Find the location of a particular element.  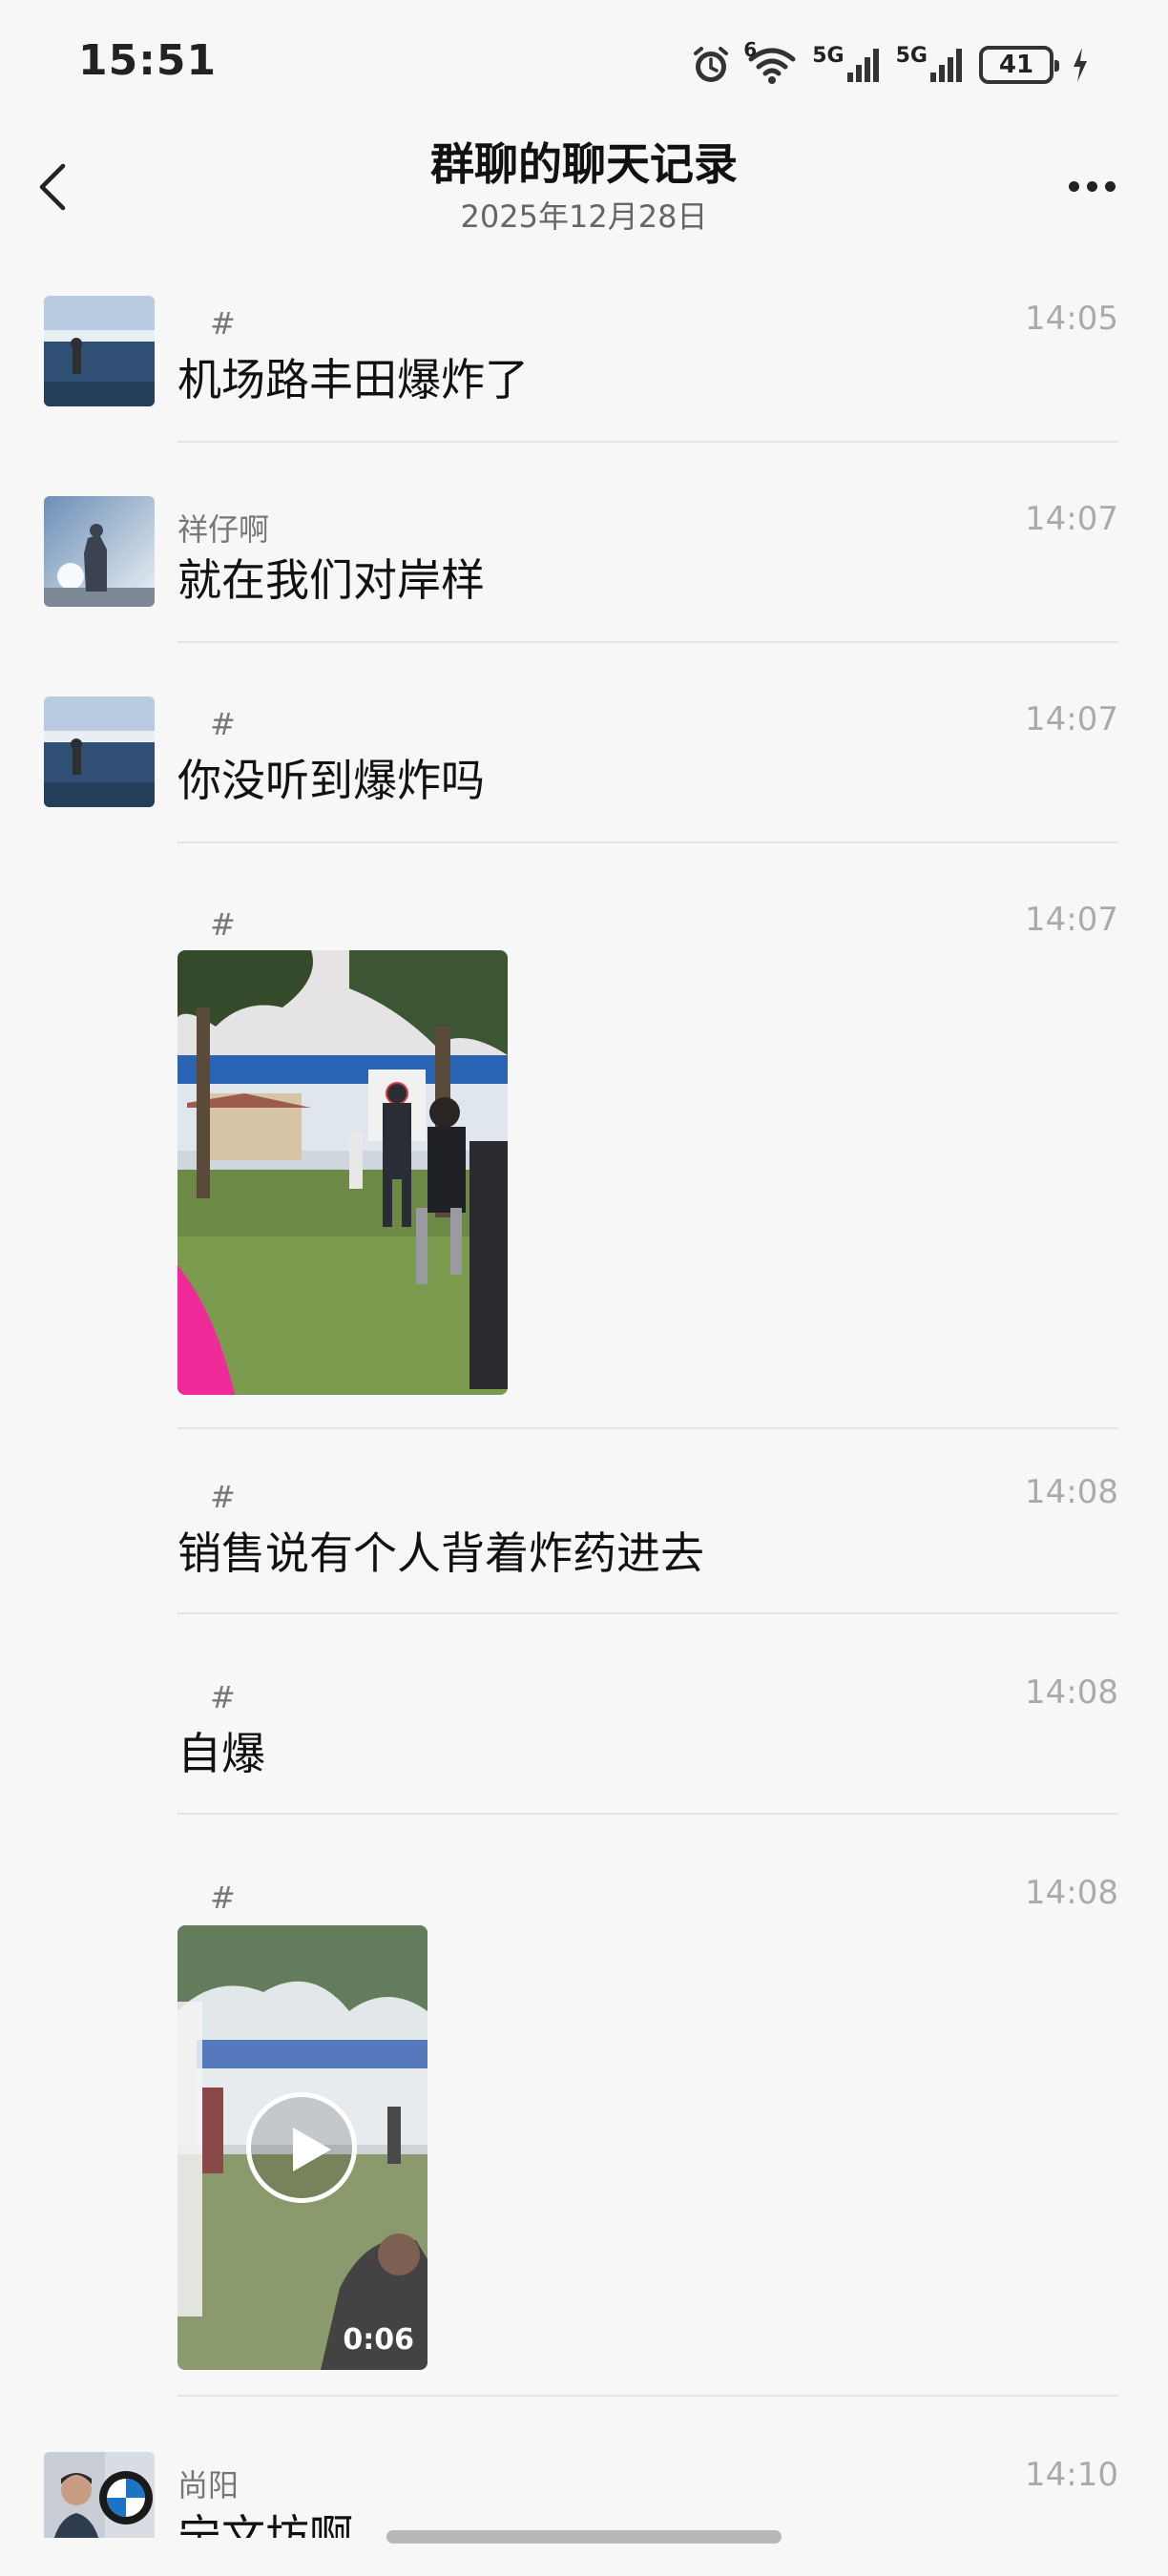

video-message-thumbnail: 0:06 is located at coordinates (302, 2147).